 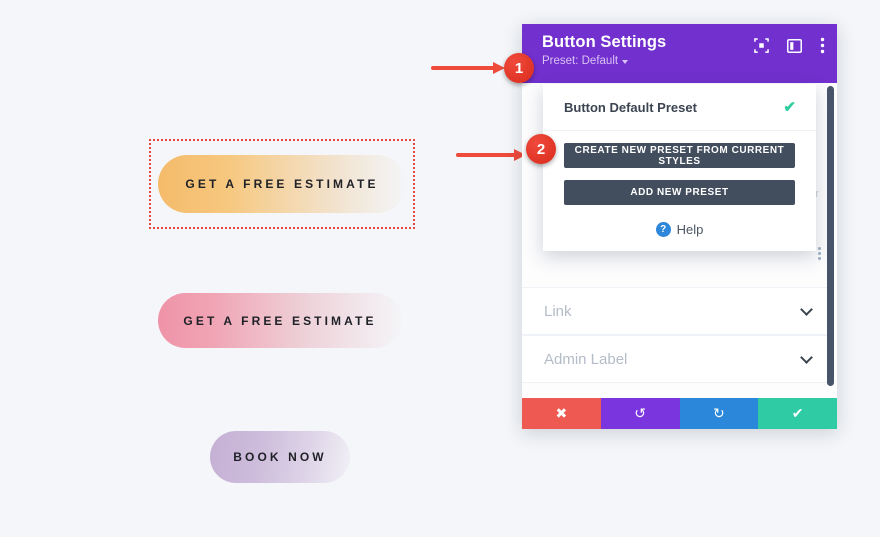 I want to click on layout-columns-icon, so click(x=794, y=45).